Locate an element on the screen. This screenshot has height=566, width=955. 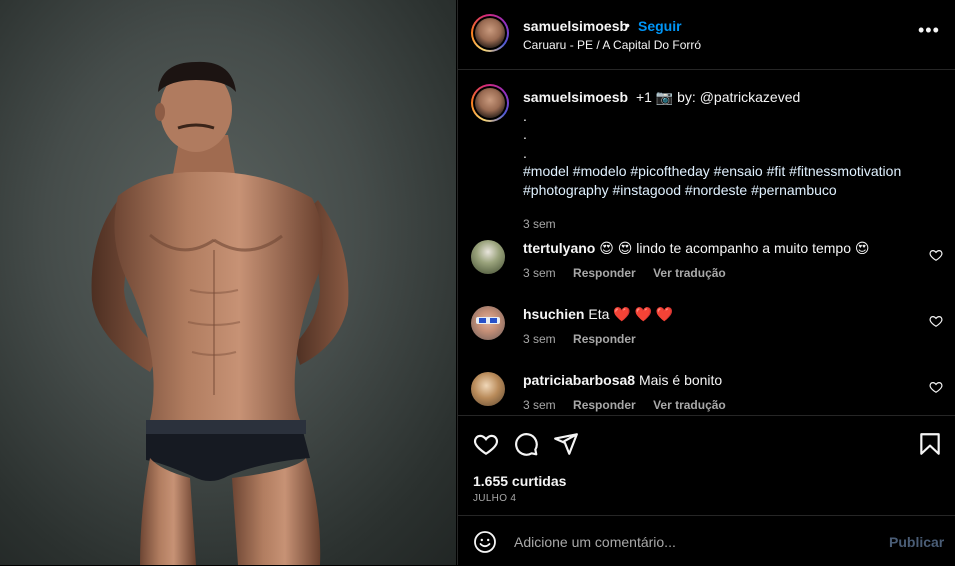
caption-line: +1 📷 by: @patrickazeved is located at coordinates (718, 97).